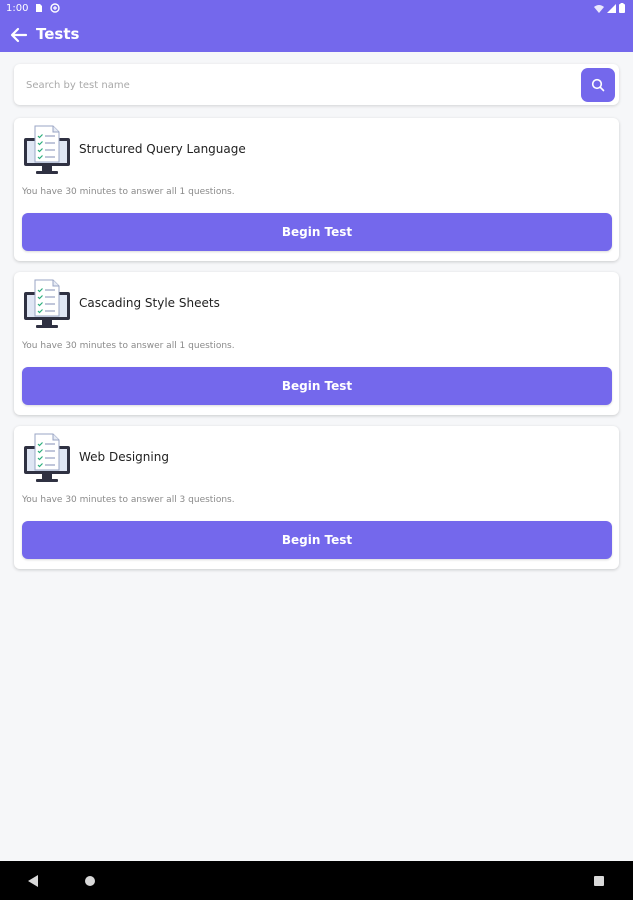 This screenshot has height=900, width=633. Describe the element at coordinates (622, 8) in the screenshot. I see `battery-icon` at that location.